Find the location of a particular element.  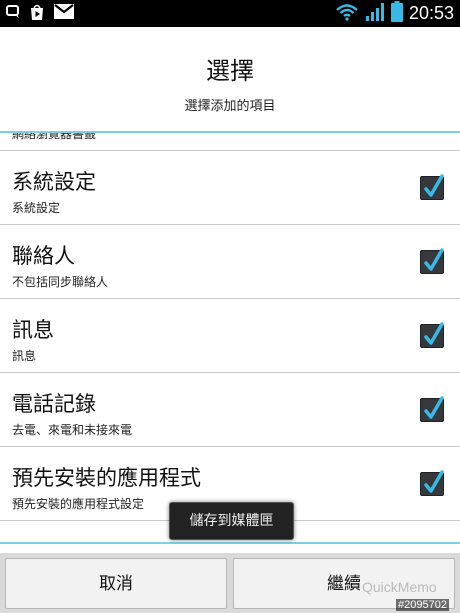

notification-icons is located at coordinates (40, 13).